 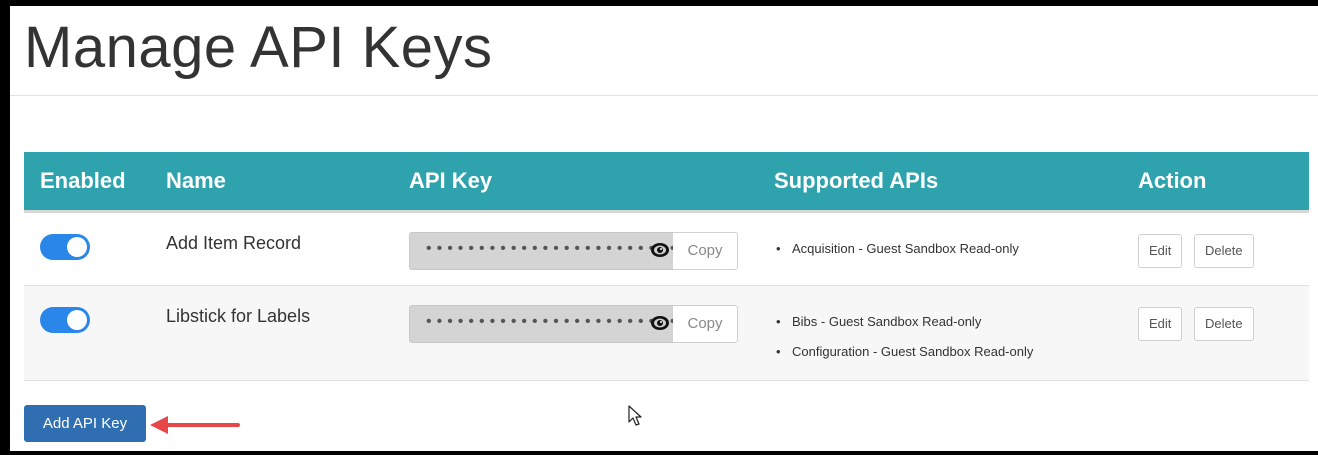 What do you see at coordinates (904, 329) in the screenshot?
I see `list-item: Bibs - Guest Sandbox Read-only` at bounding box center [904, 329].